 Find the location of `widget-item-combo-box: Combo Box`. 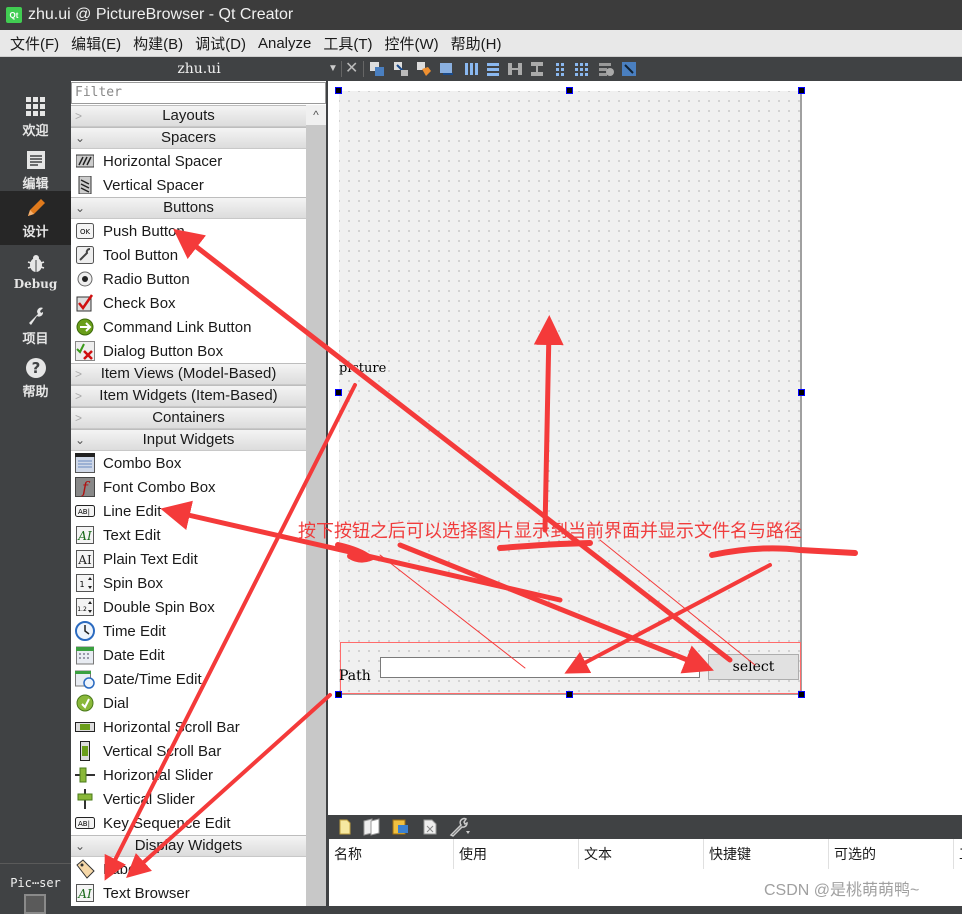

widget-item-combo-box: Combo Box is located at coordinates (188, 463).